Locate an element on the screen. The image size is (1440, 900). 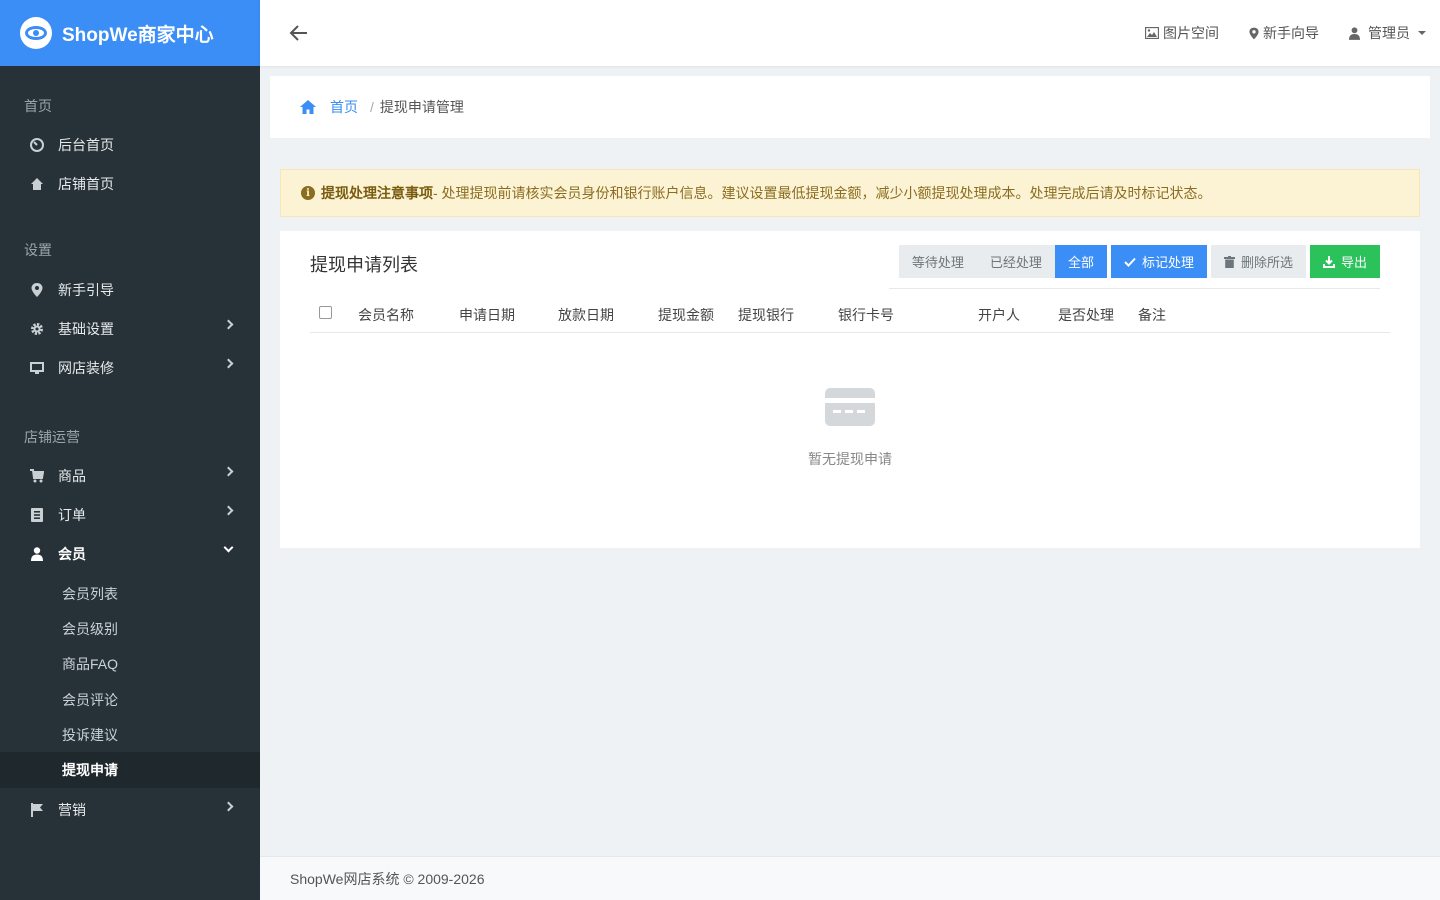
sidebar-item-label: 基础设置 is located at coordinates (86, 328).